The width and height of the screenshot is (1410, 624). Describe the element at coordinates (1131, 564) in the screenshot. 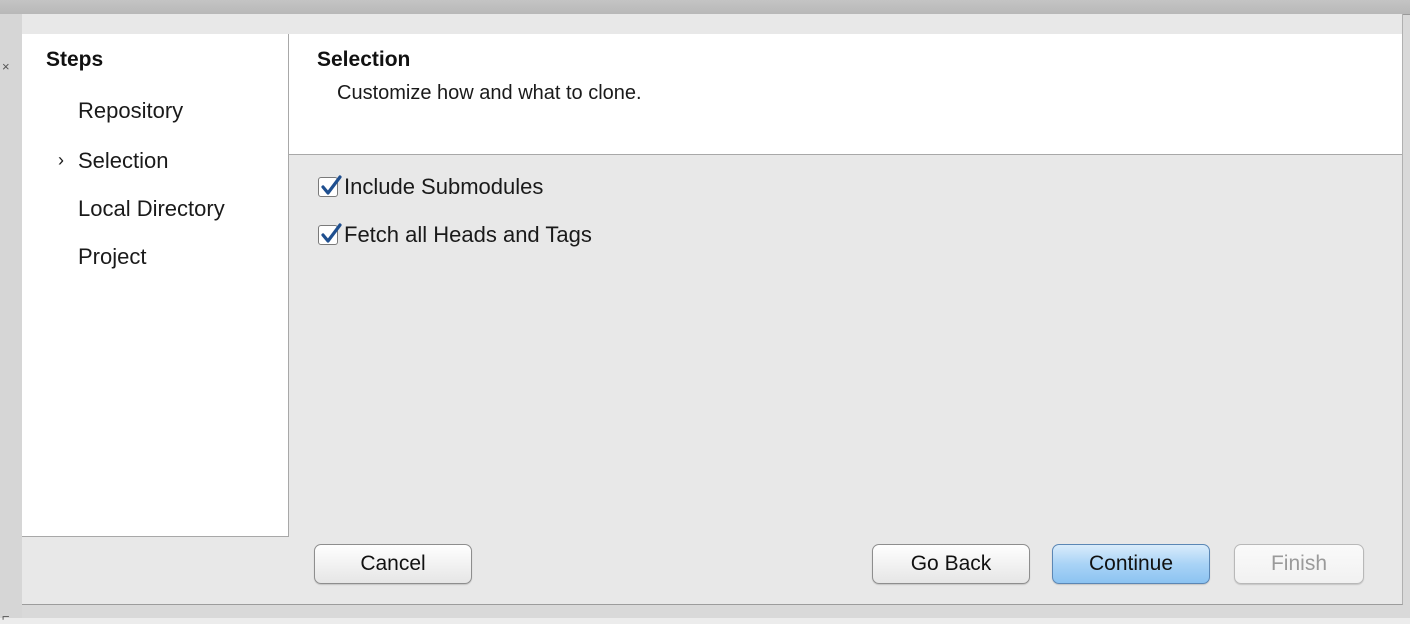

I see `continue-button: Continue` at that location.